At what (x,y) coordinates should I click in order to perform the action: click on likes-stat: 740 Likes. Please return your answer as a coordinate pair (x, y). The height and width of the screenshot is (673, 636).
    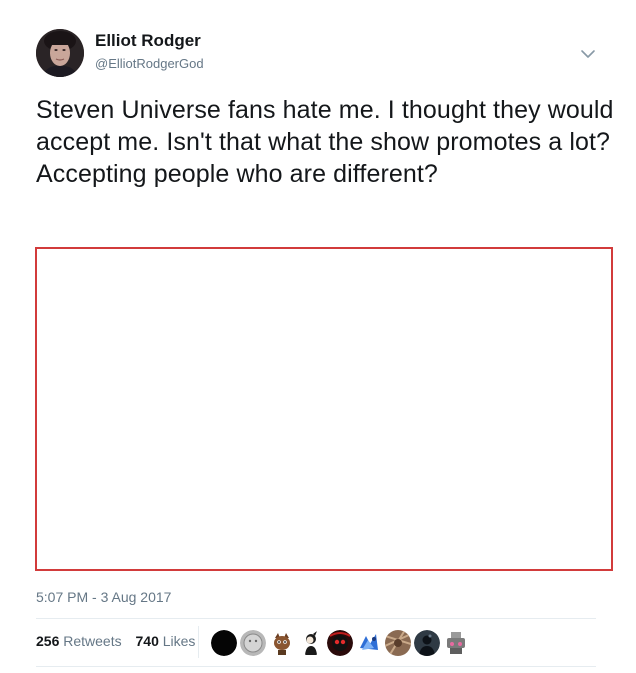
    Looking at the image, I should click on (166, 641).